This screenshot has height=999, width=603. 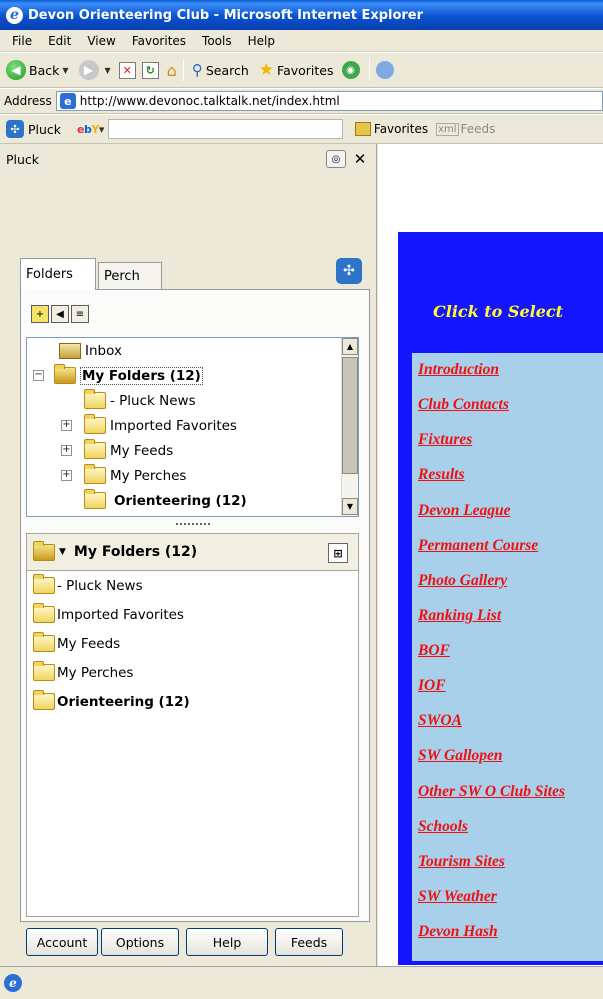 I want to click on tree-item-imported-favorites: + Imported Favorites, so click(x=149, y=425).